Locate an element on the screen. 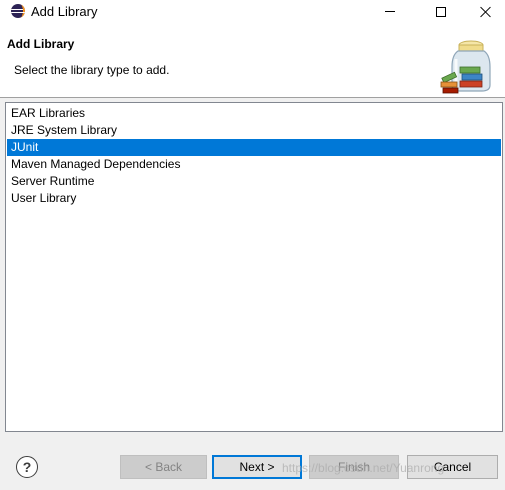 Image resolution: width=505 pixels, height=490 pixels. wizard-description: Select the library type to add. is located at coordinates (92, 70).